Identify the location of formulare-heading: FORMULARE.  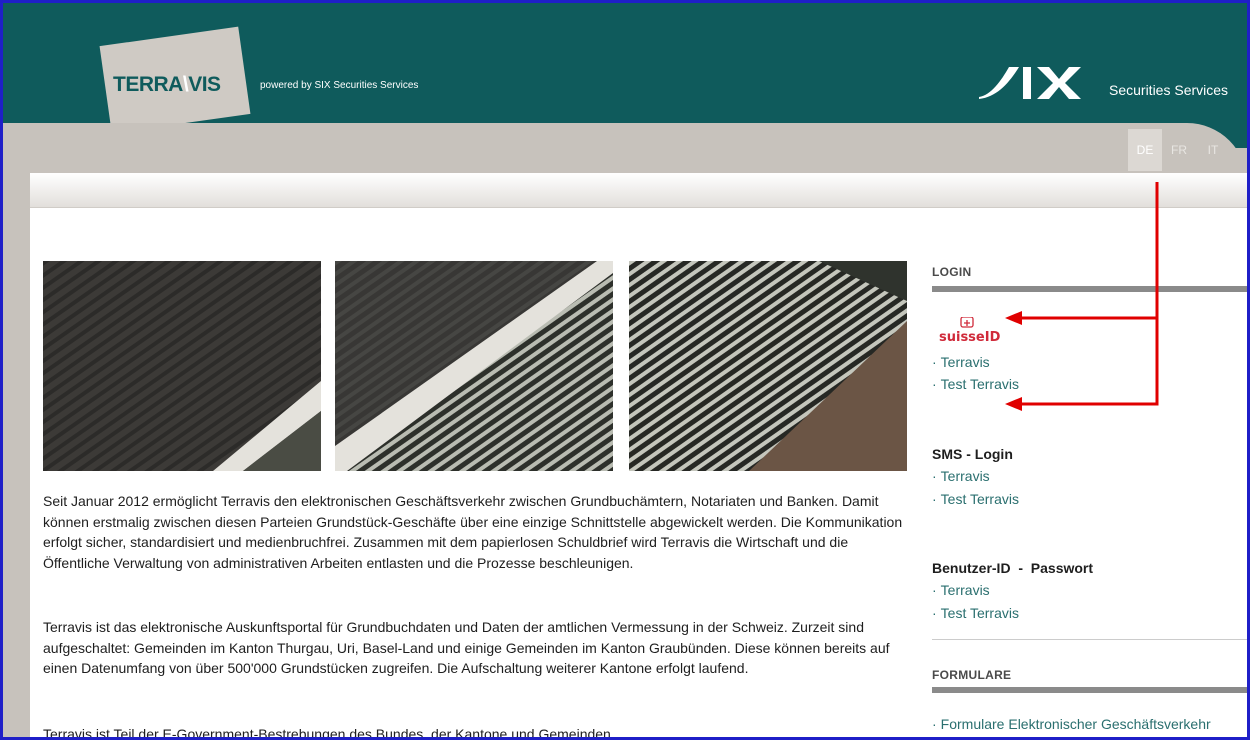
(972, 675).